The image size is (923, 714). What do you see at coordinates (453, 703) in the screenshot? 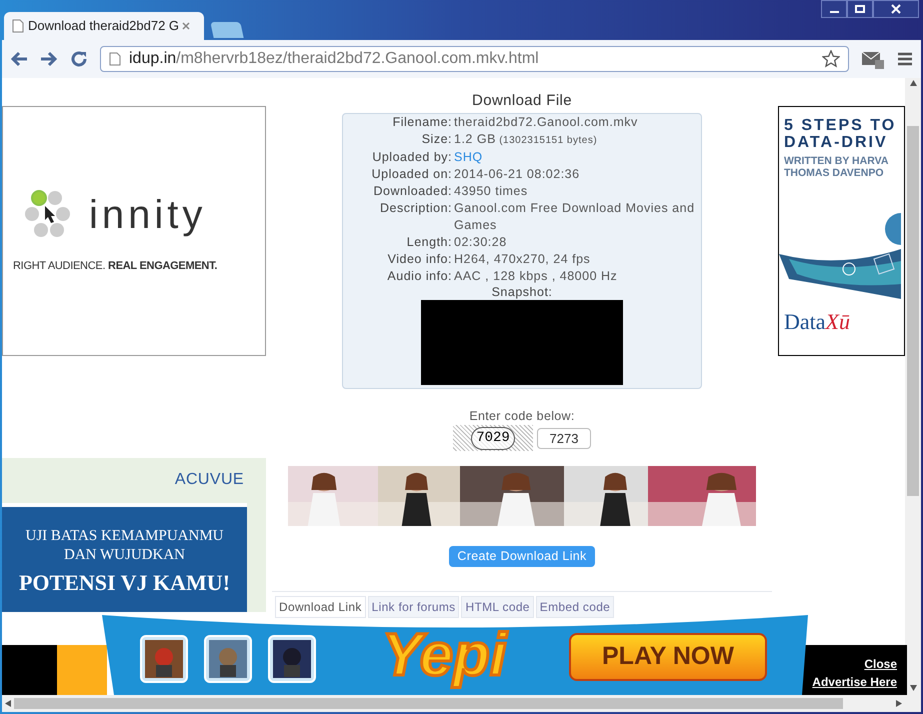
I see `horizontal-scrollbar` at bounding box center [453, 703].